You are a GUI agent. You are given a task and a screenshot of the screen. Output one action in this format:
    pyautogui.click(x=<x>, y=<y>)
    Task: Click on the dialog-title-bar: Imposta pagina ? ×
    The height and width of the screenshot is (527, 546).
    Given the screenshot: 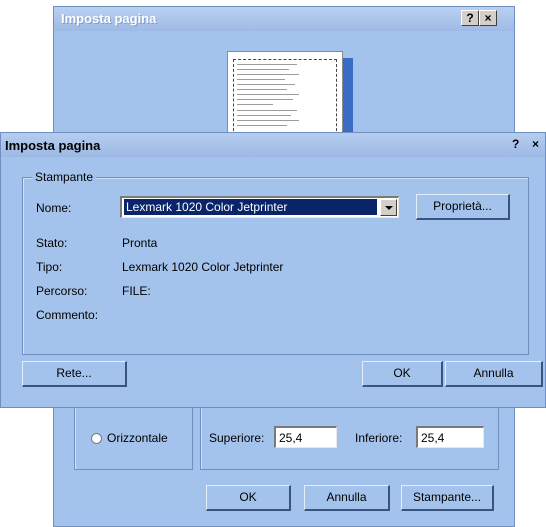 What is the action you would take?
    pyautogui.click(x=273, y=145)
    